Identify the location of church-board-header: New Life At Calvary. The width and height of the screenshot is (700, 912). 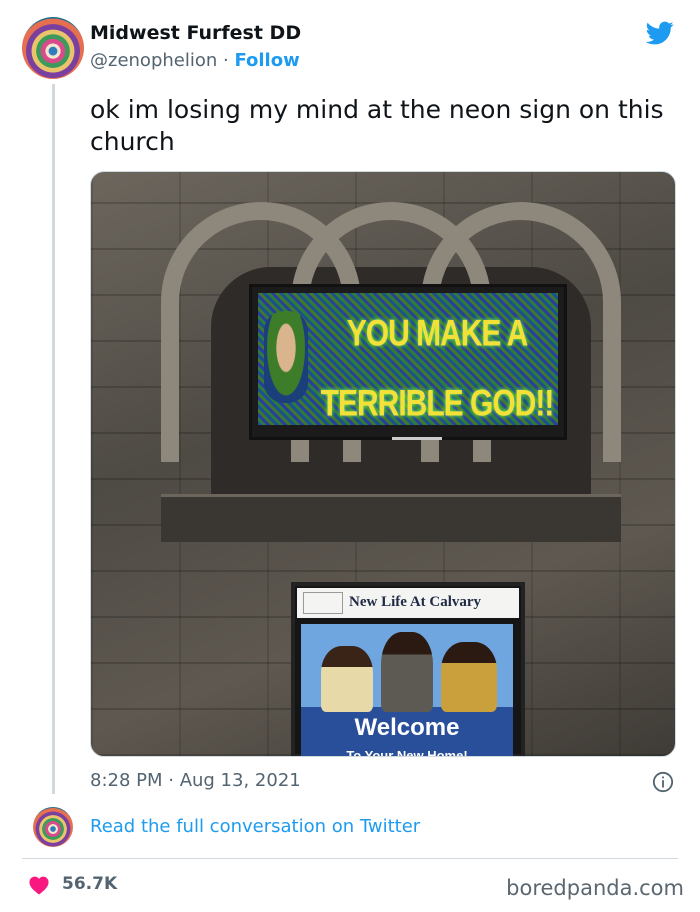
(408, 603).